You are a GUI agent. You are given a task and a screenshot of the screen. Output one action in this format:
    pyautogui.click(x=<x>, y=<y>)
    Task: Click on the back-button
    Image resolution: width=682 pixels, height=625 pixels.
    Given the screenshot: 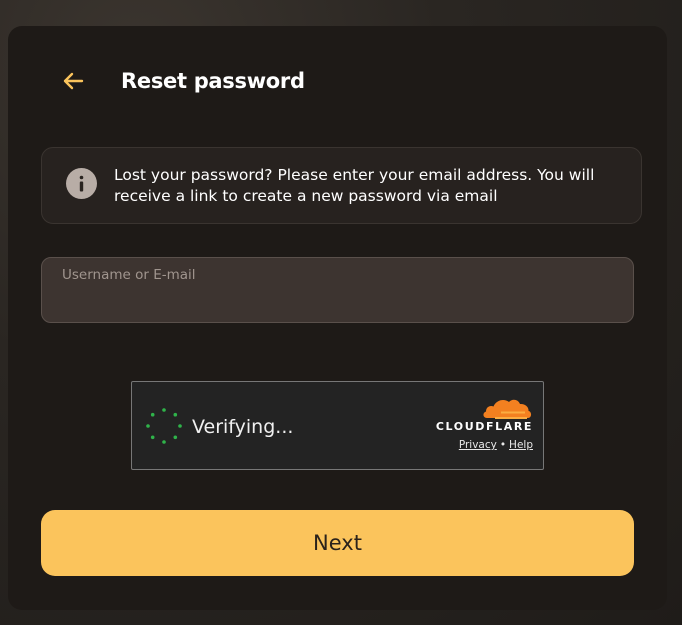 What is the action you would take?
    pyautogui.click(x=73, y=81)
    